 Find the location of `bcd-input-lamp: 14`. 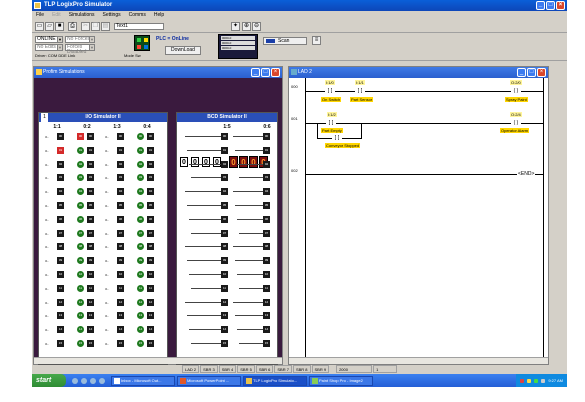

bcd-input-lamp: 14 is located at coordinates (224, 330).